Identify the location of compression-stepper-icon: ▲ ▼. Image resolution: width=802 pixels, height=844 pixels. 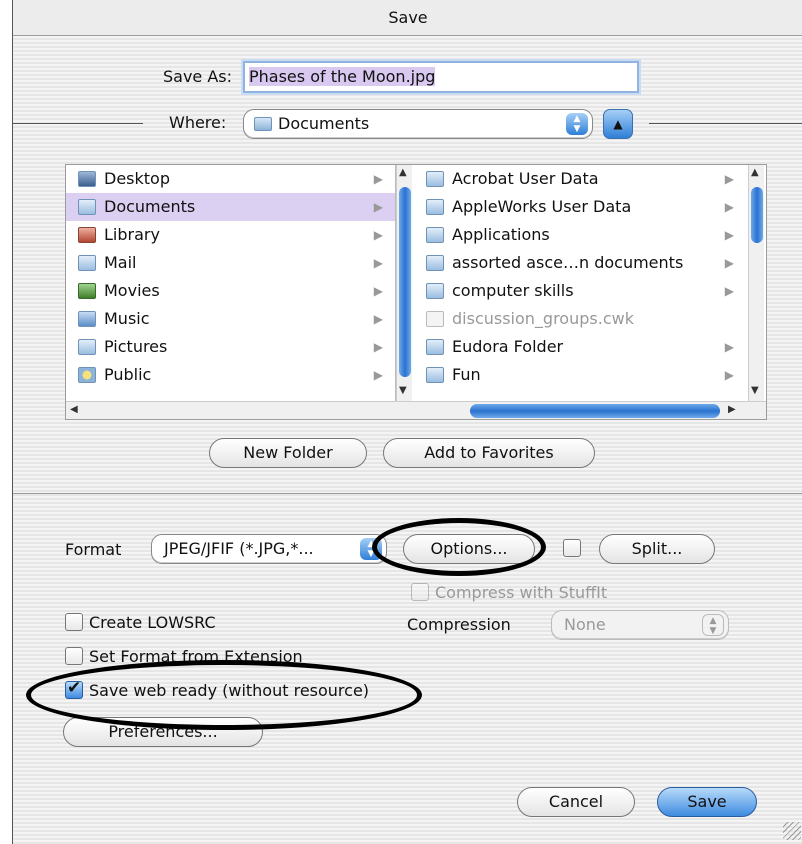
(713, 625).